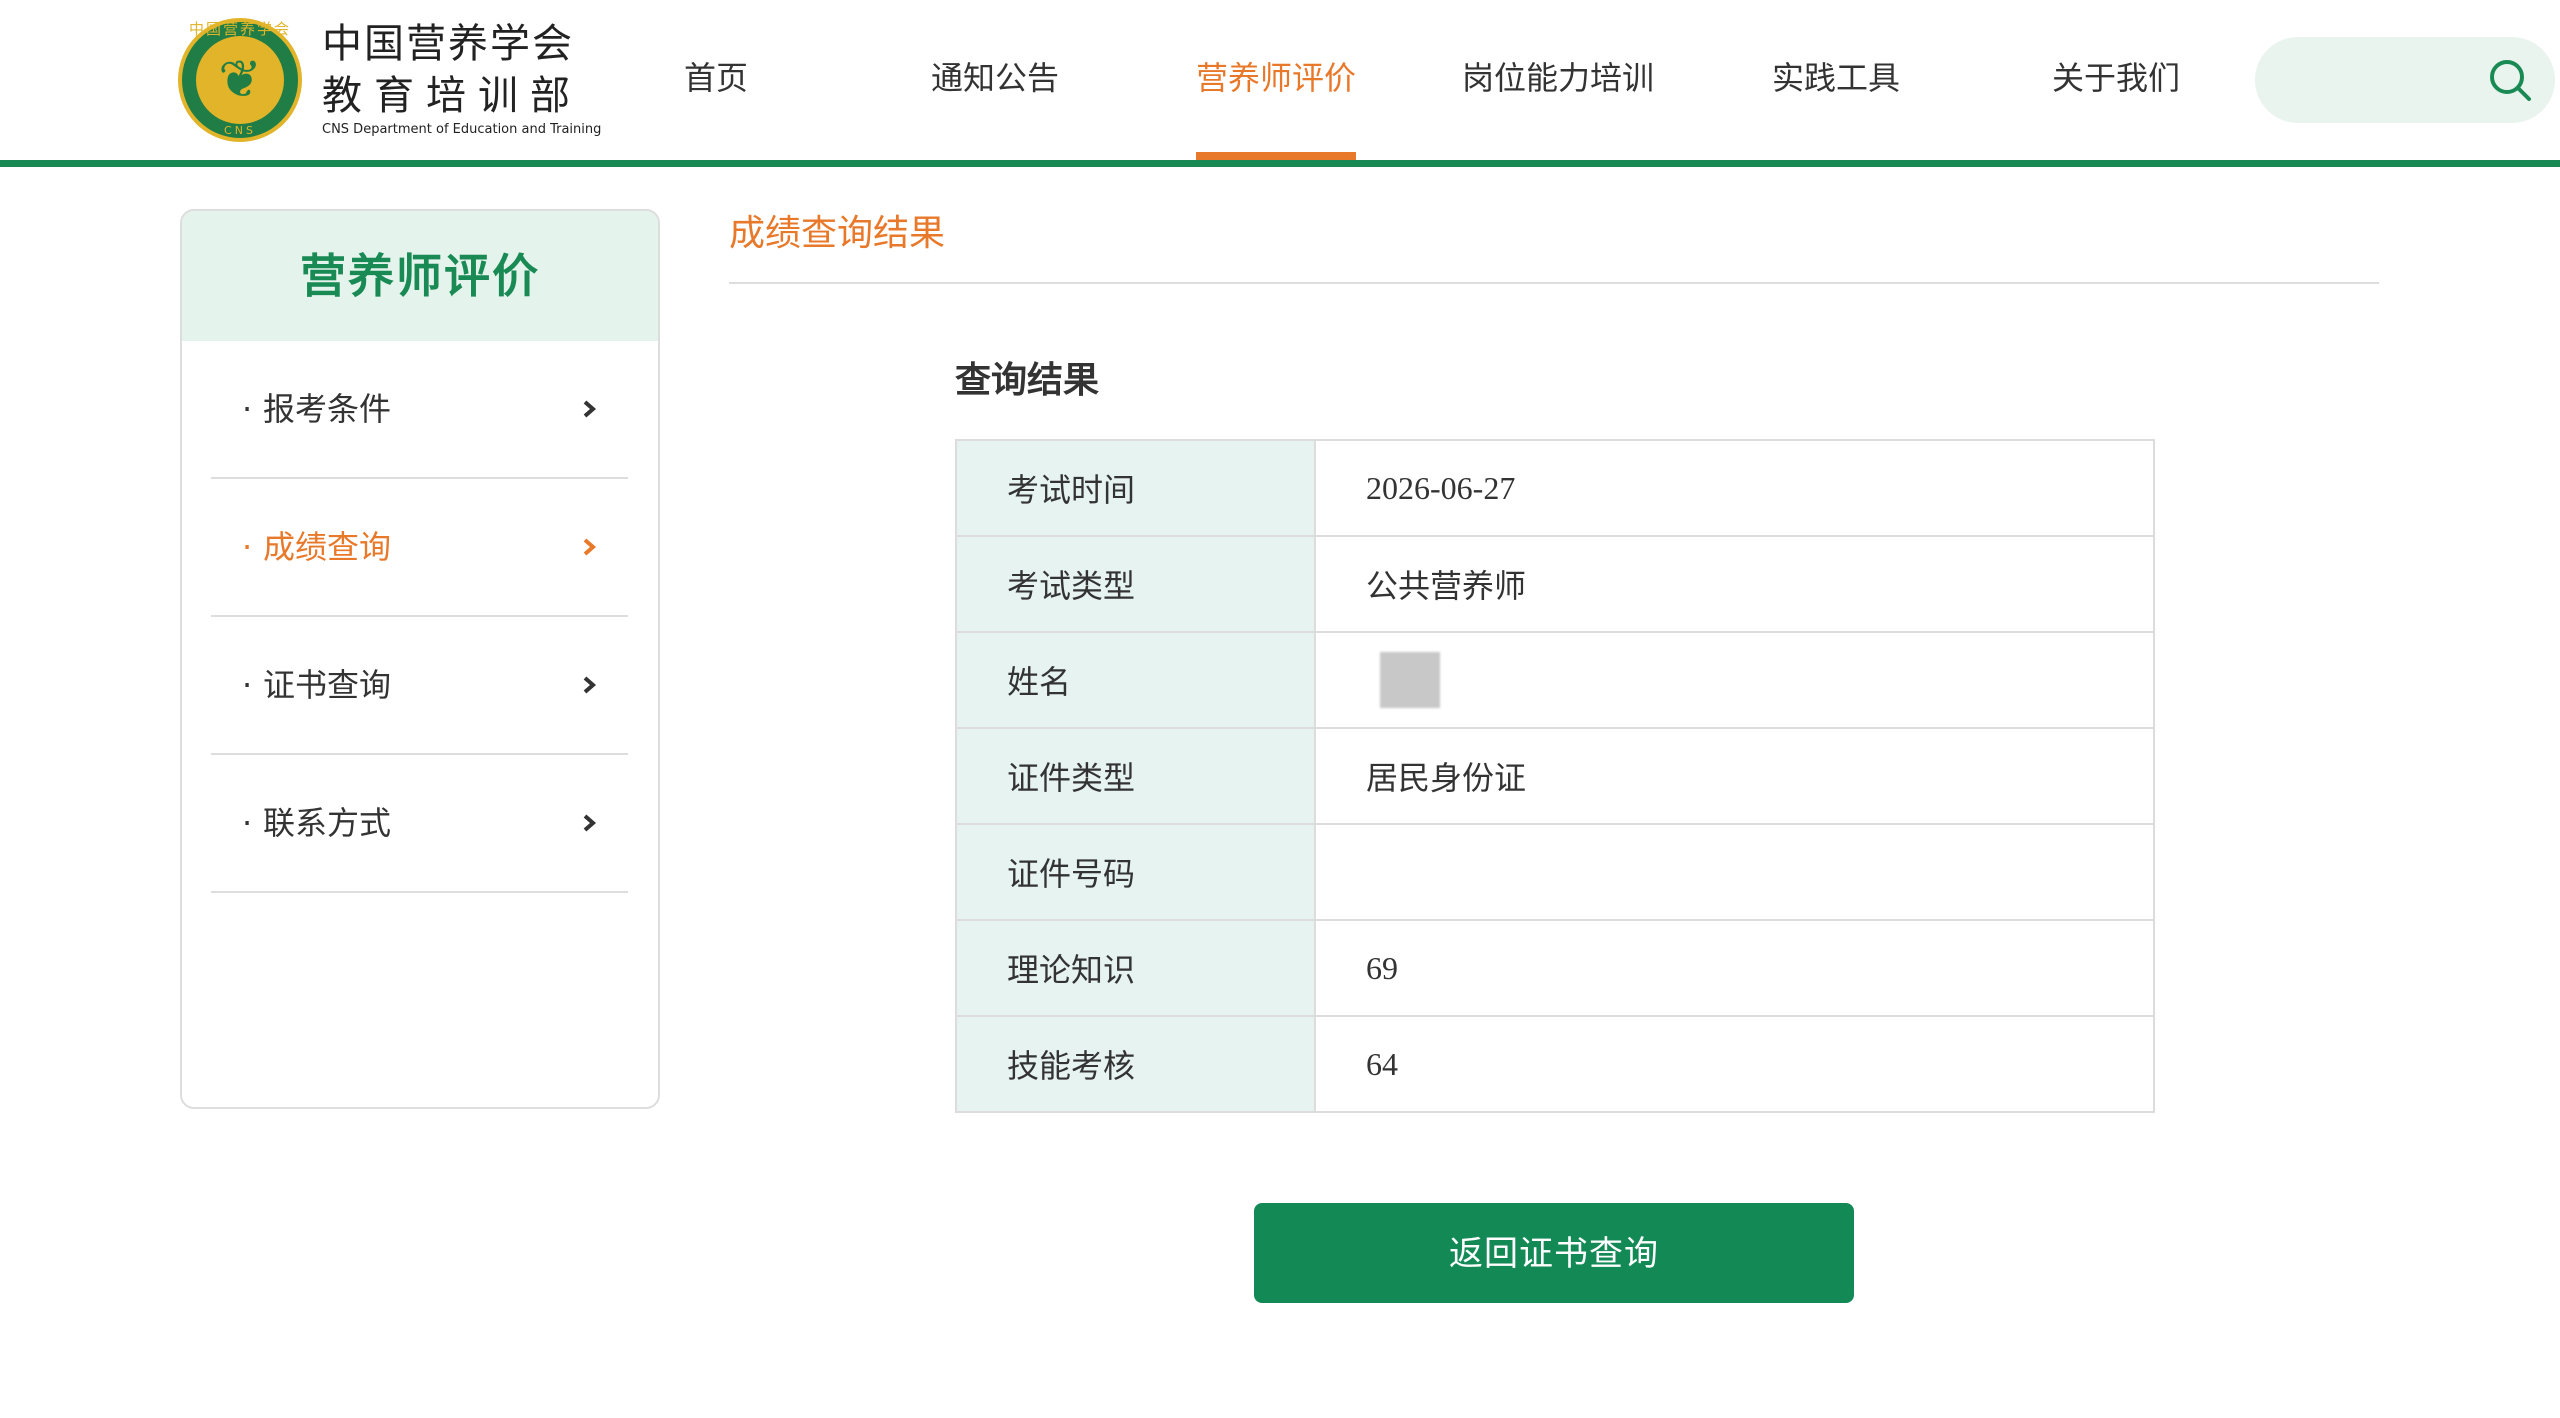 This screenshot has width=2560, height=1418. Describe the element at coordinates (1135, 488) in the screenshot. I see `field-label-exam-date: 考试时间` at that location.